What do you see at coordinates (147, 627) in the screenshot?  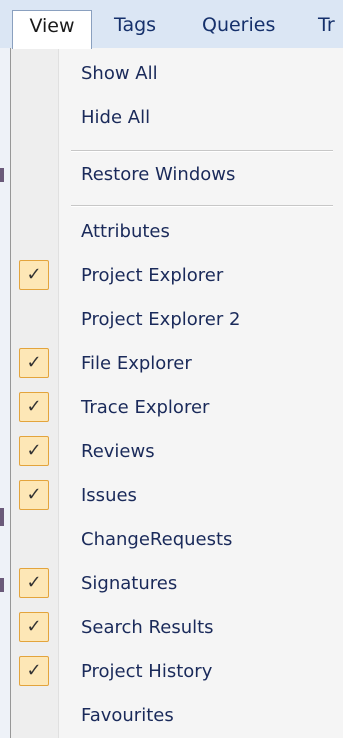 I see `menu-item-label: Search Results` at bounding box center [147, 627].